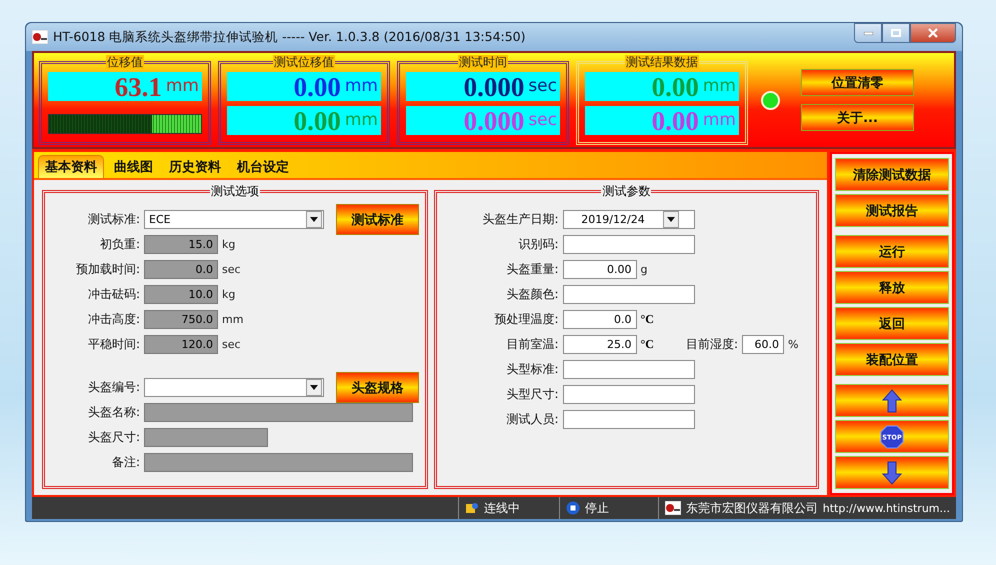 This screenshot has height=565, width=996. What do you see at coordinates (857, 82) in the screenshot?
I see `action-button: 位置清零` at bounding box center [857, 82].